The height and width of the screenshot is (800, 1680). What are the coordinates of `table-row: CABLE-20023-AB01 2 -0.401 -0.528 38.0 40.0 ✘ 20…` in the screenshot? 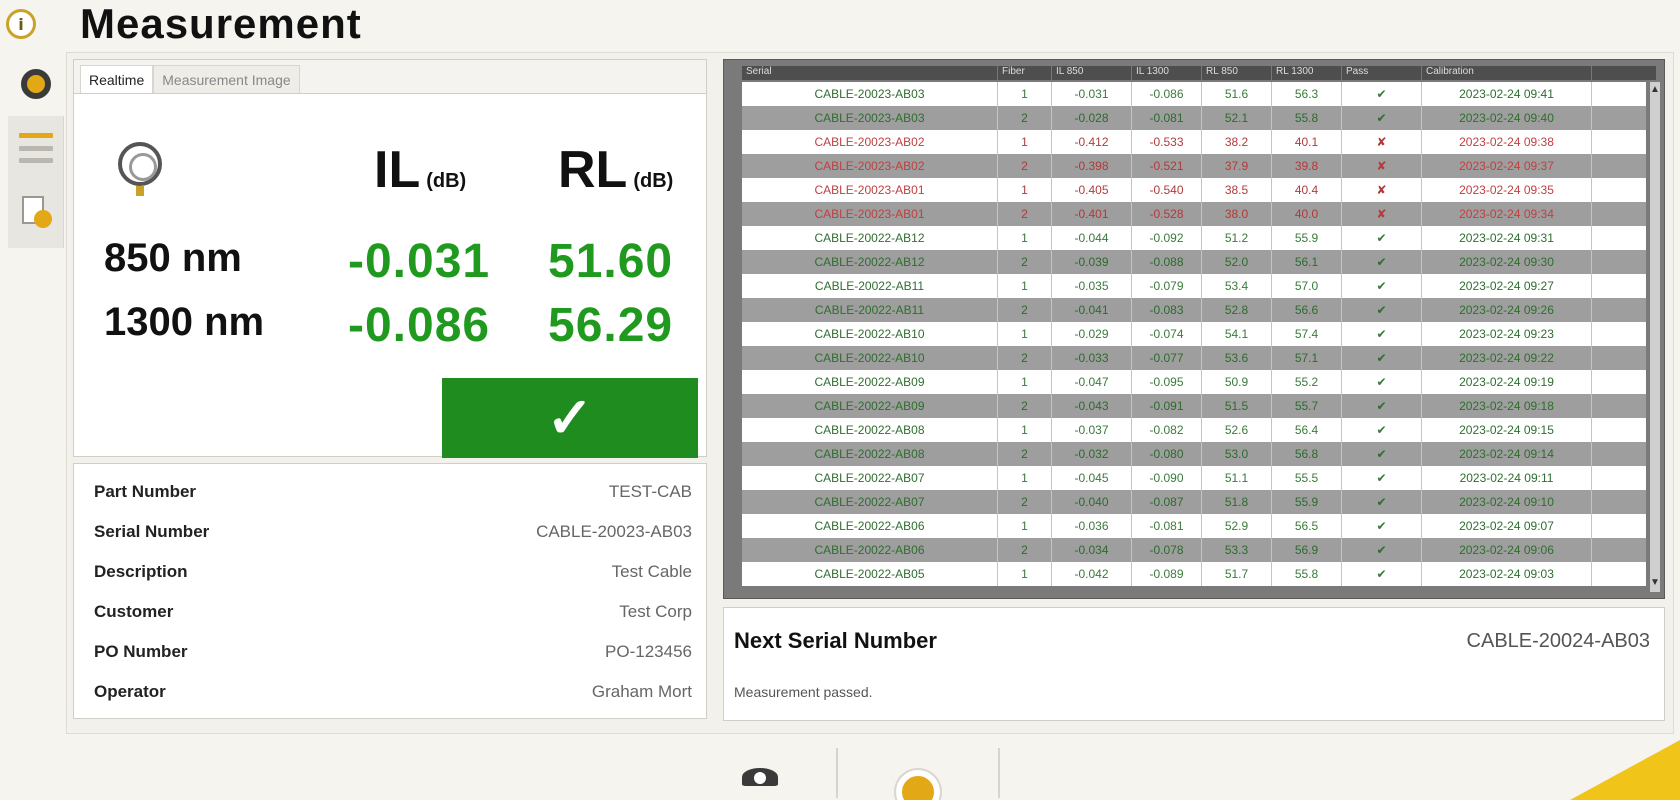 It's located at (1194, 214).